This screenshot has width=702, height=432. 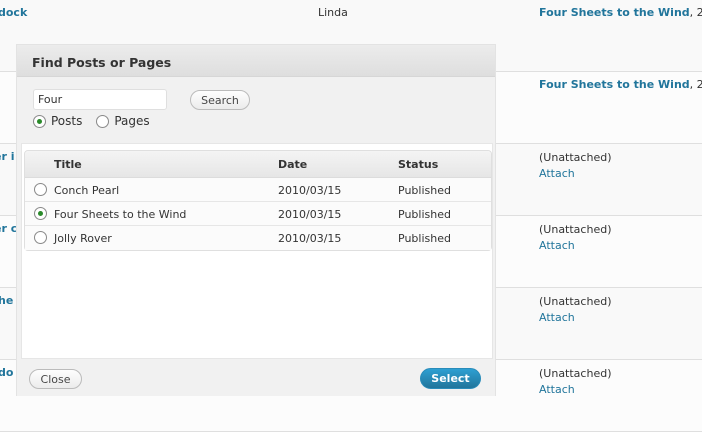 I want to click on column-date: Date, so click(x=293, y=164).